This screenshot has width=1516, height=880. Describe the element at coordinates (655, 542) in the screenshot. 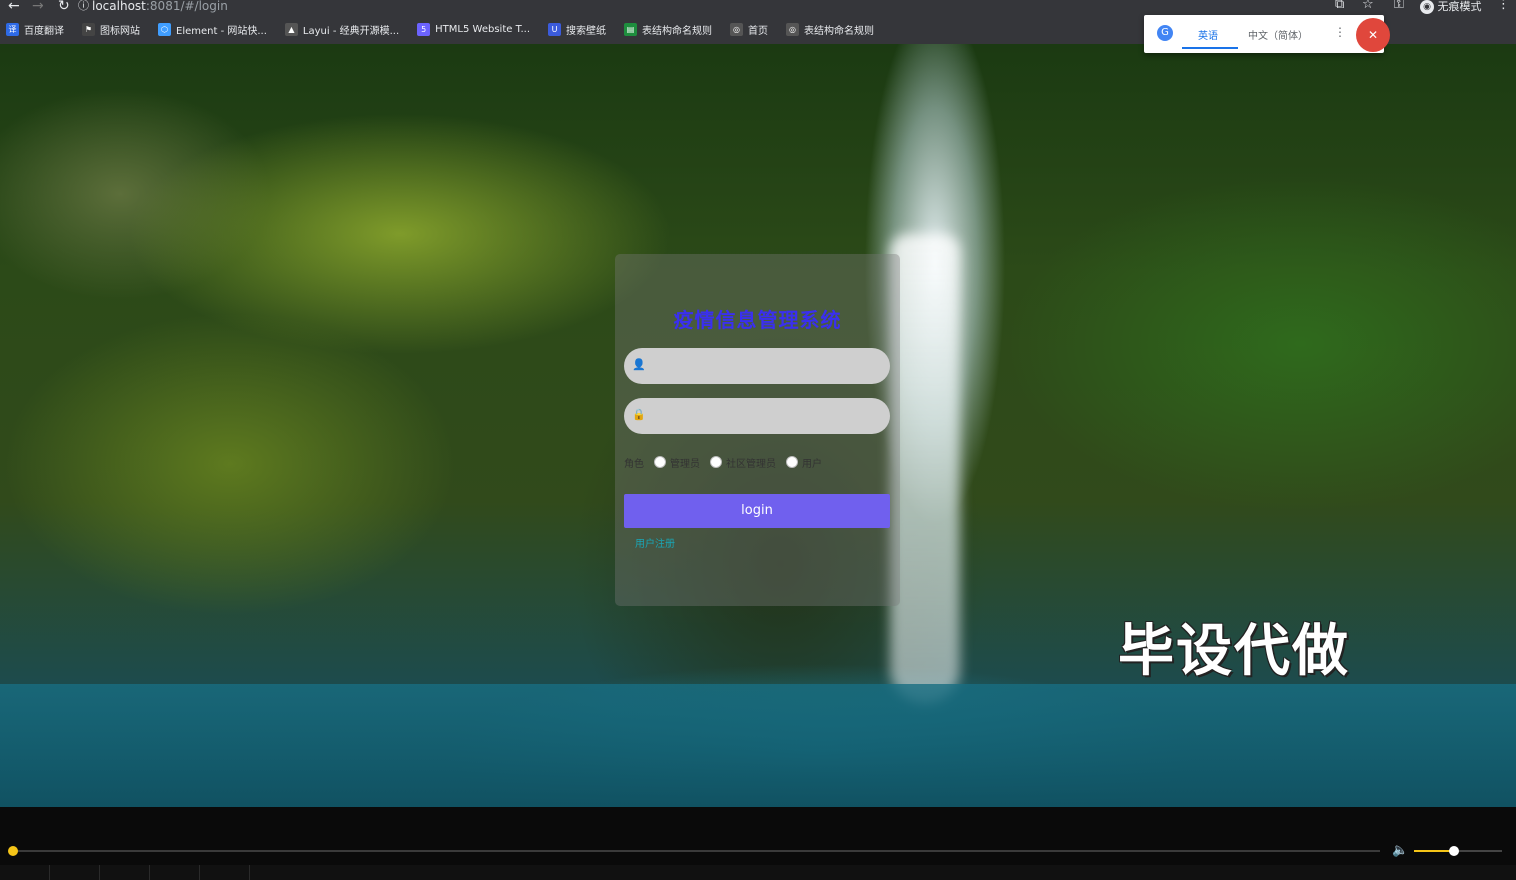

I see `register-link: 用户注册` at that location.